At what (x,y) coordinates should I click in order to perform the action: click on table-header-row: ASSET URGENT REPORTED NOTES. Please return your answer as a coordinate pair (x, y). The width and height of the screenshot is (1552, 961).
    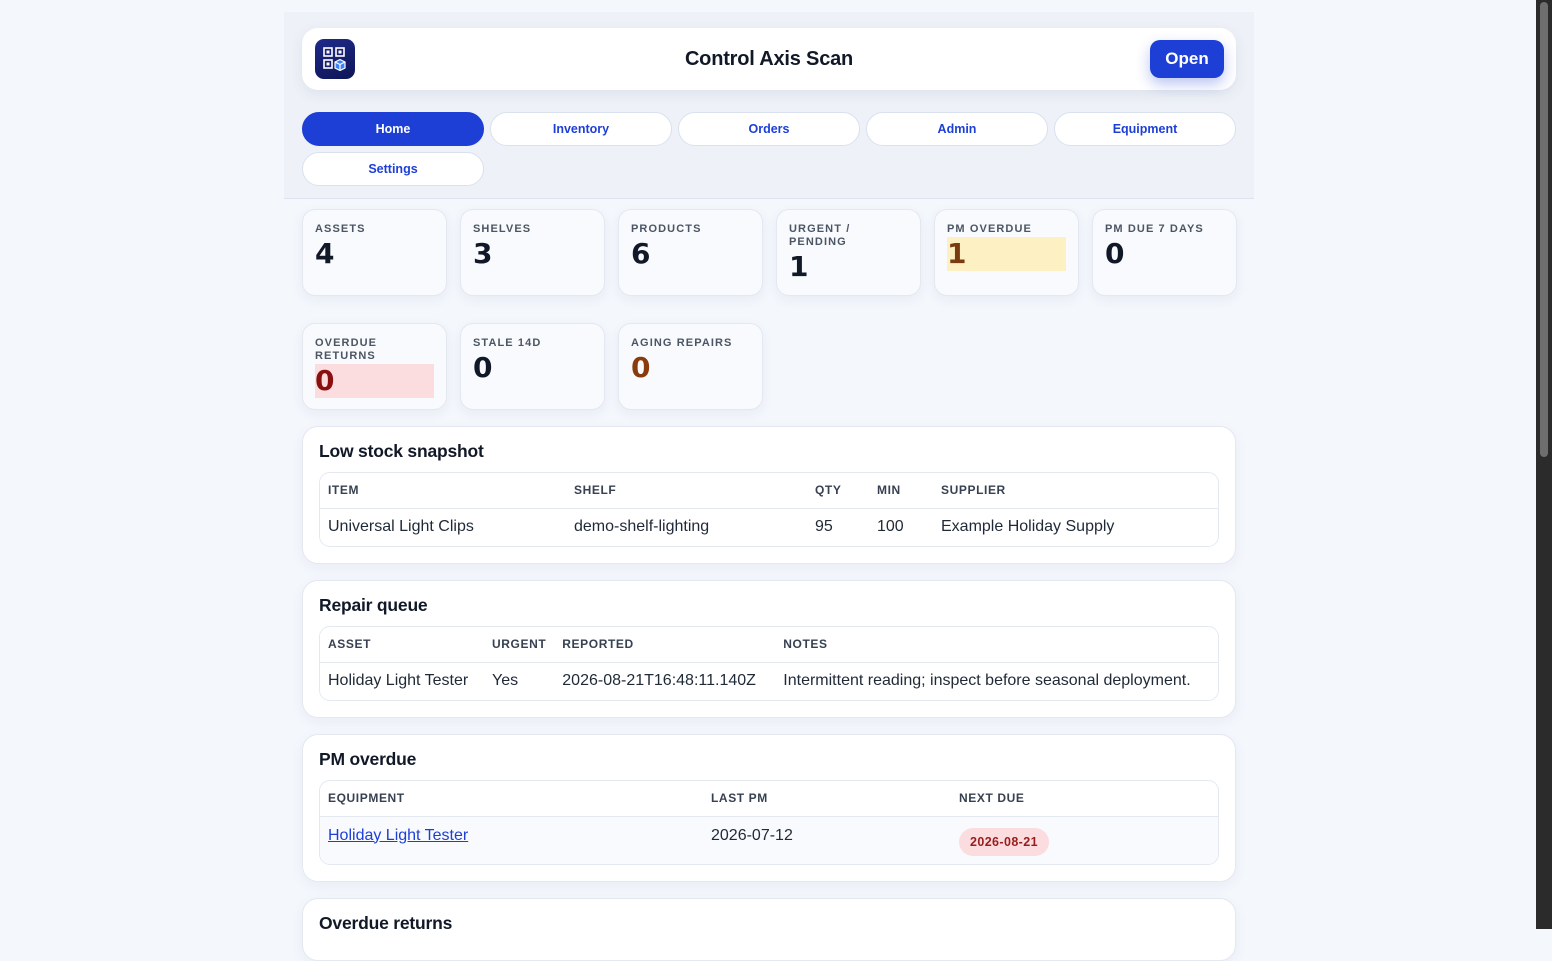
    Looking at the image, I should click on (769, 645).